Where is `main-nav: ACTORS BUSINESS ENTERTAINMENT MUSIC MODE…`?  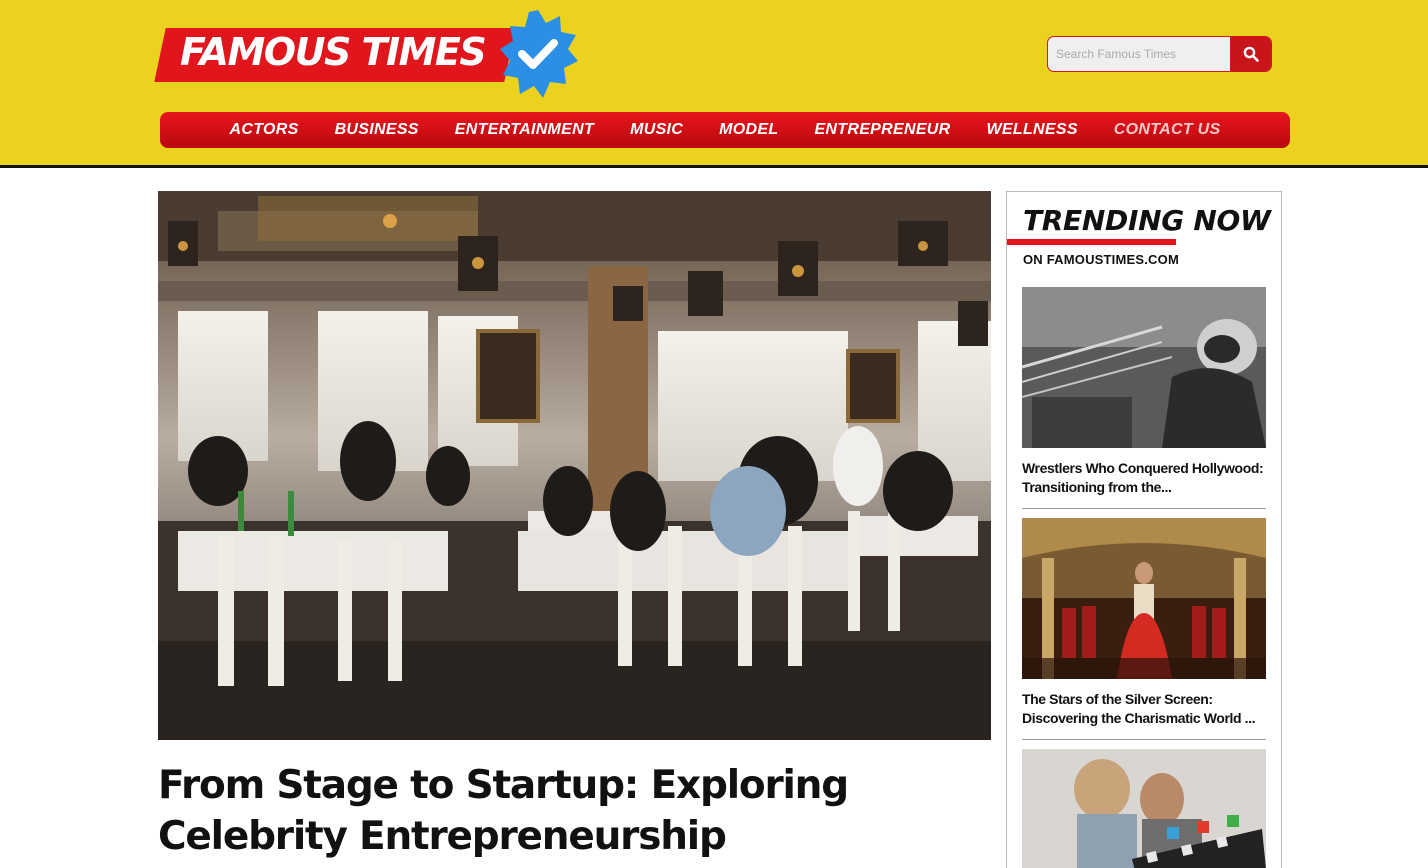 main-nav: ACTORS BUSINESS ENTERTAINMENT MUSIC MODE… is located at coordinates (725, 130).